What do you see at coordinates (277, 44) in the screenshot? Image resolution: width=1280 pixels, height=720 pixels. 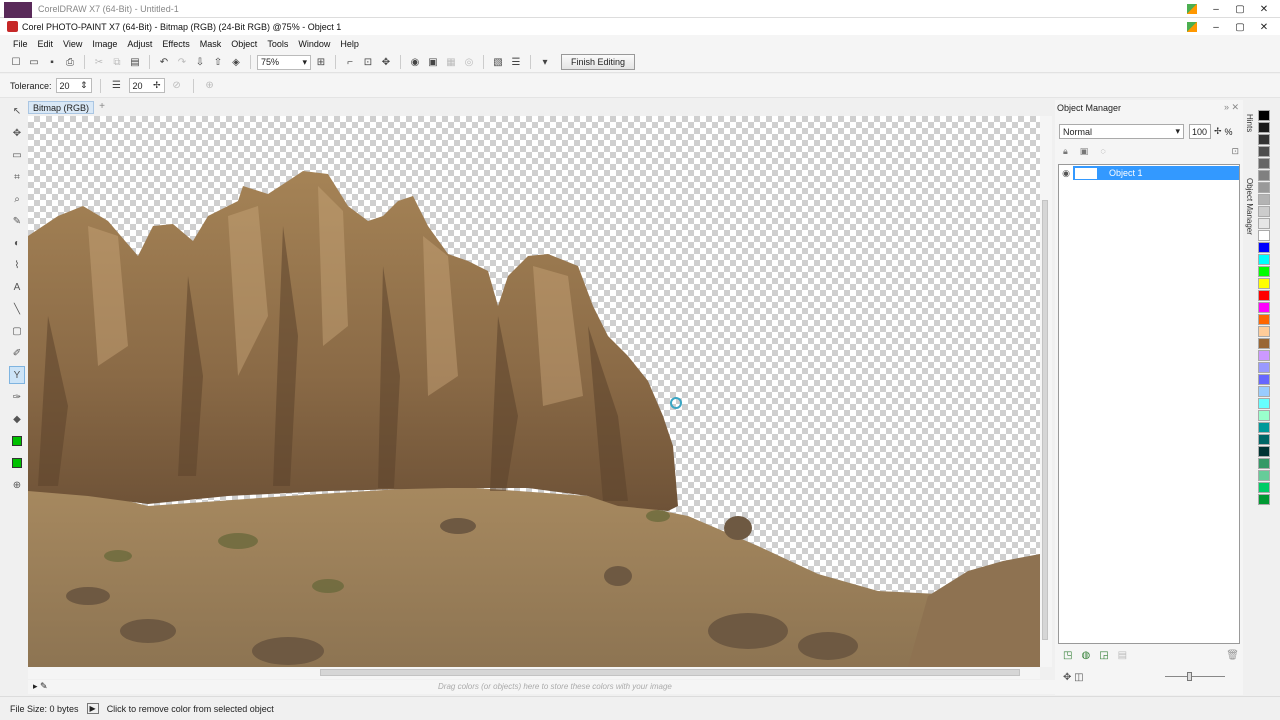 I see `menu-tools: Tools` at bounding box center [277, 44].